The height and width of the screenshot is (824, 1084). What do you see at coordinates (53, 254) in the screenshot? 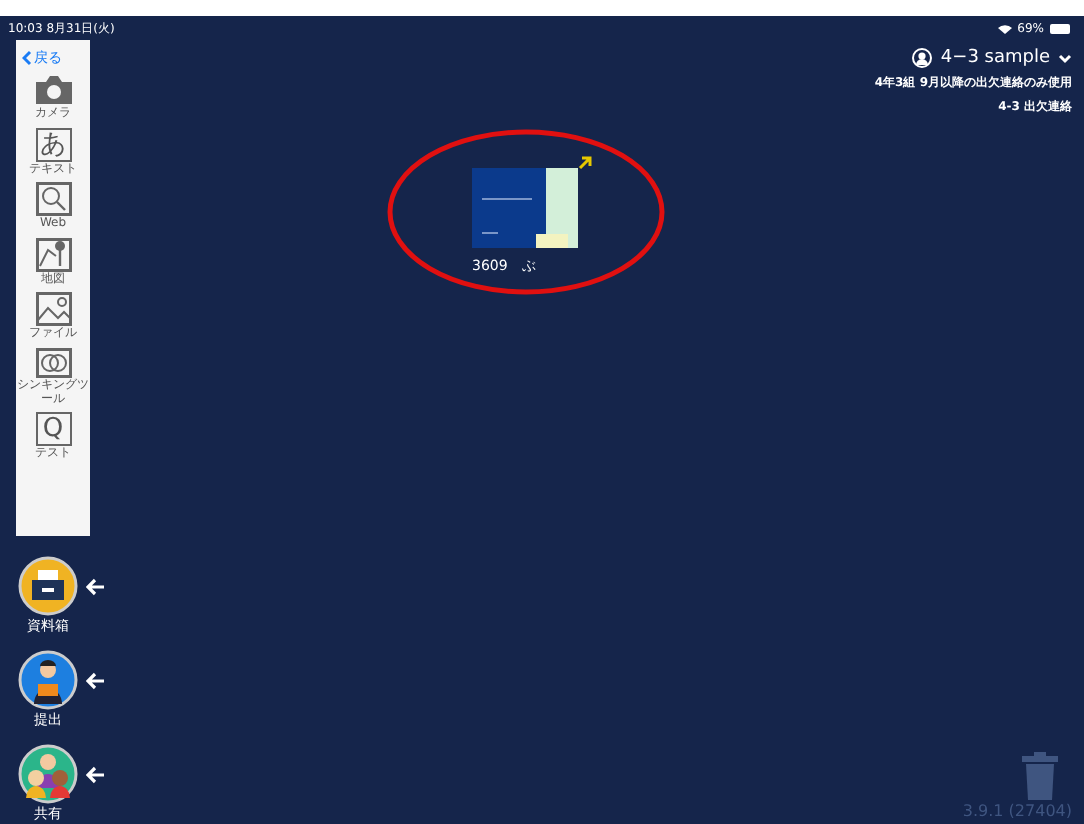
I see `map-icon` at bounding box center [53, 254].